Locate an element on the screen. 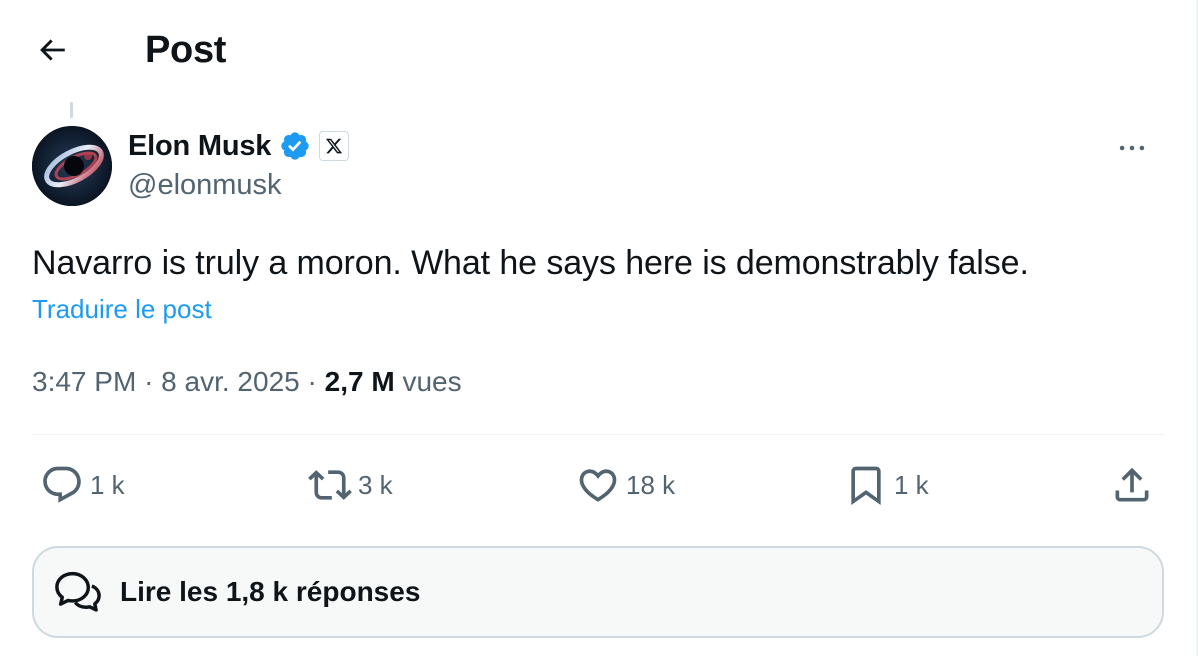 The width and height of the screenshot is (1198, 656). divider is located at coordinates (598, 434).